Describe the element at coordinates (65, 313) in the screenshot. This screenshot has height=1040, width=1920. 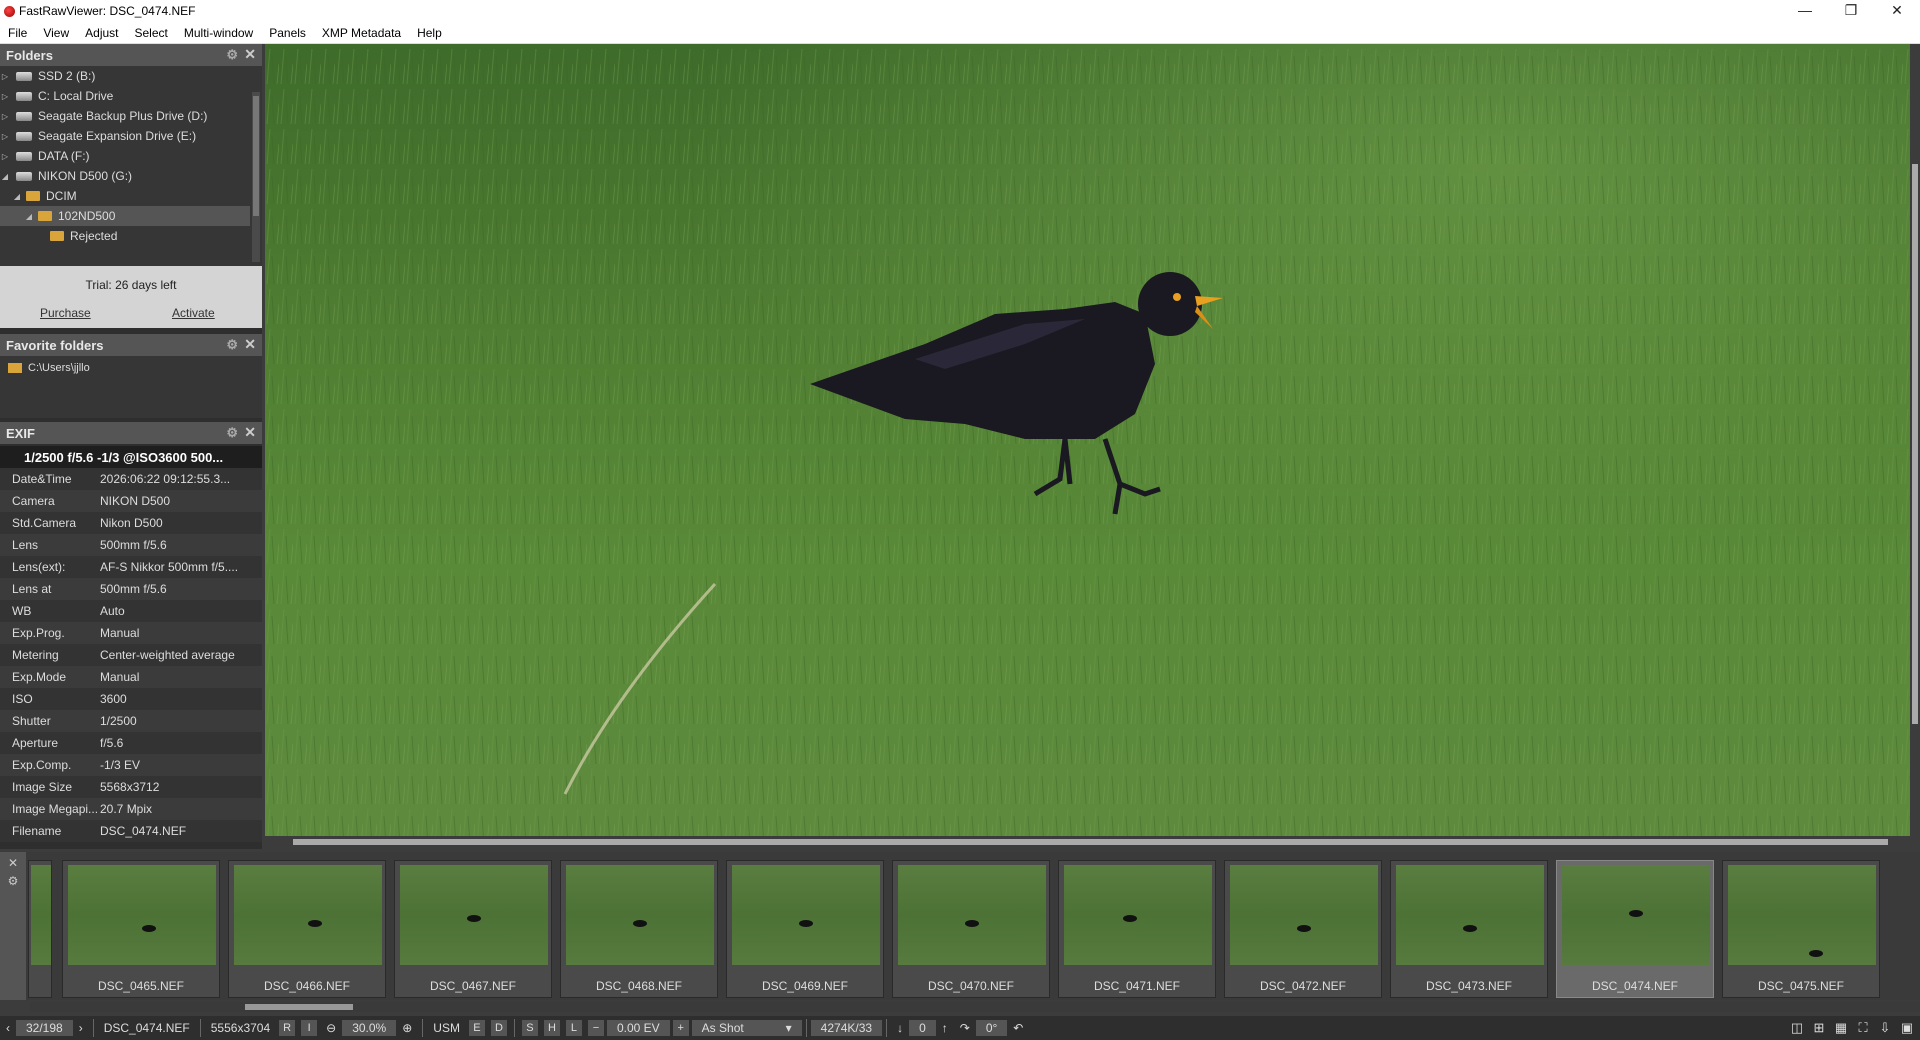
I see `purchase-link: Purchase` at that location.